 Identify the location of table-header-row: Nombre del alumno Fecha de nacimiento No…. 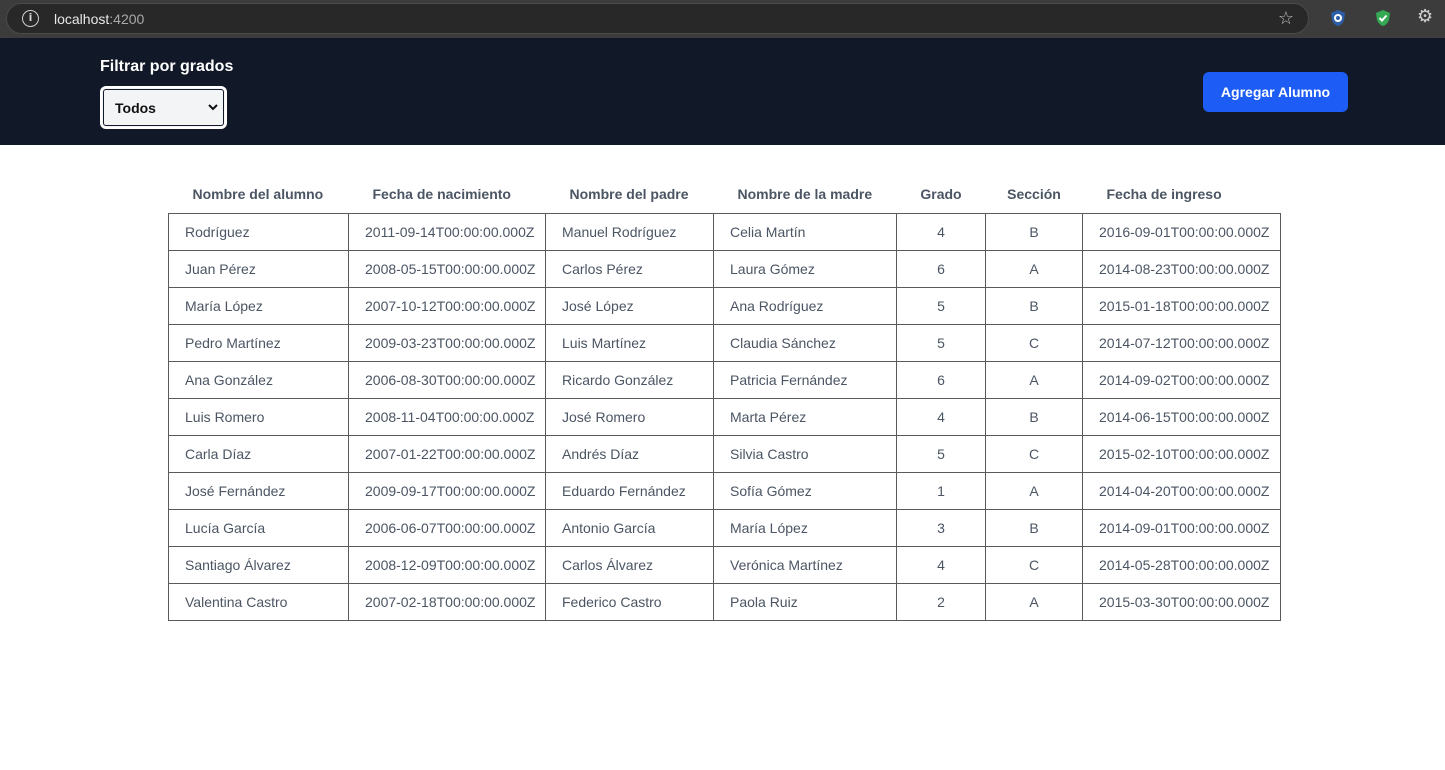
(725, 194).